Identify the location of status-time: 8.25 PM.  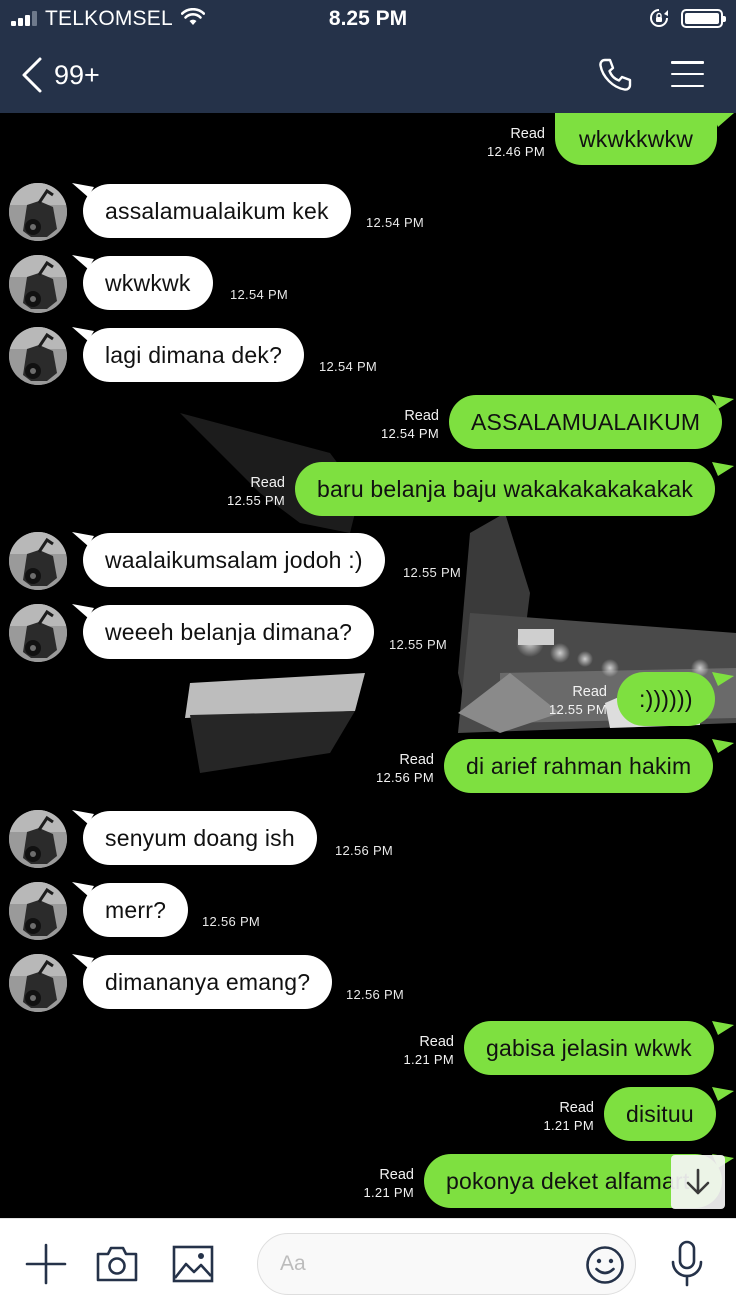
(368, 18).